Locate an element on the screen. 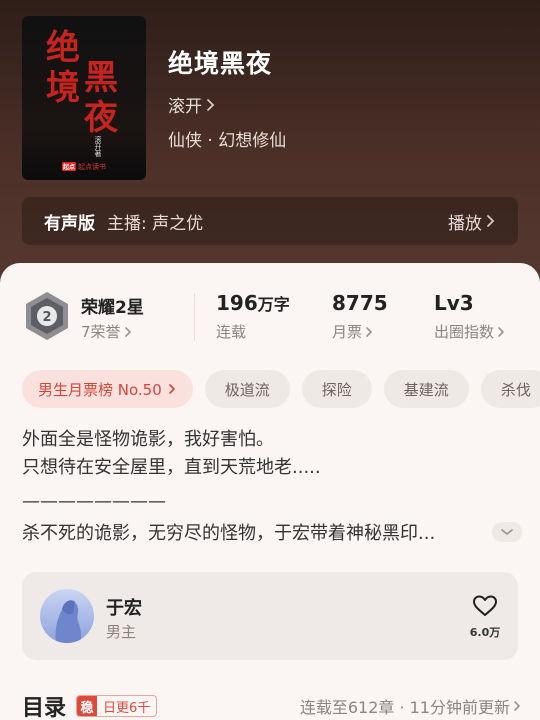 The width and height of the screenshot is (540, 720). stats-row: 2 荣耀2星 7荣誉 196万字 连载 8775 月票 Lv3 出圈指数 is located at coordinates (270, 313).